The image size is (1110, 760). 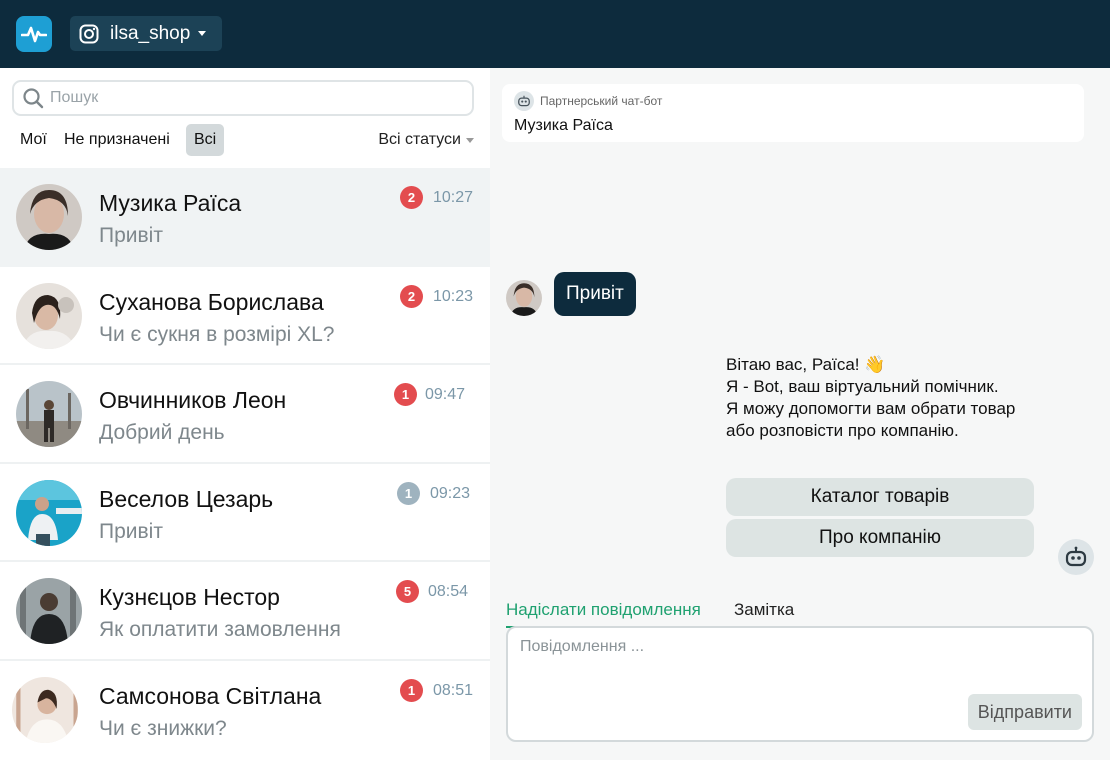 I want to click on conversation-name: Кузнєцов Нестор, so click(x=189, y=597).